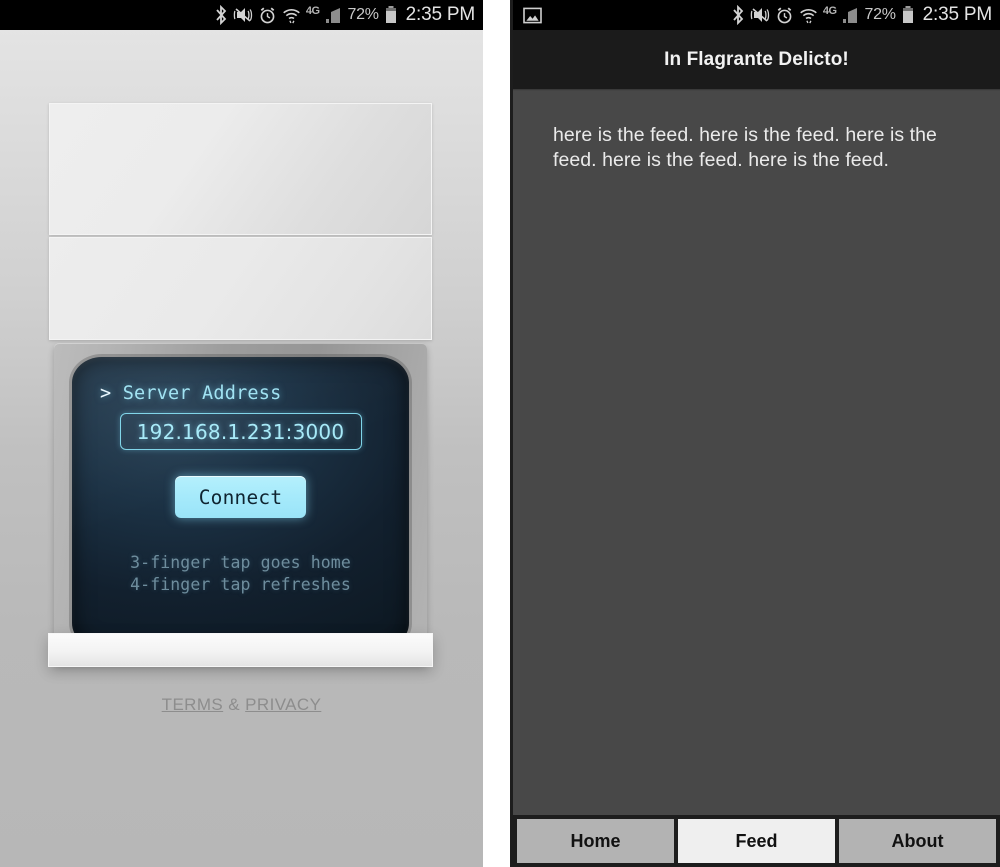  What do you see at coordinates (532, 15) in the screenshot?
I see `gallery-image-icon` at bounding box center [532, 15].